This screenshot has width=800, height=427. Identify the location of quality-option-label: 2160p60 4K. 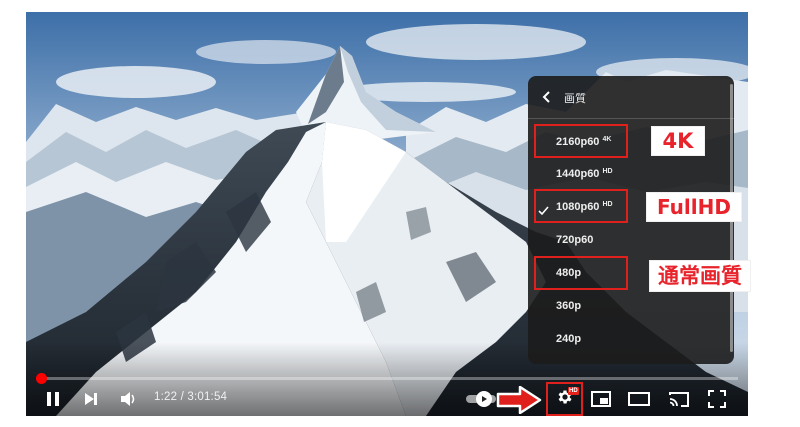
(584, 142).